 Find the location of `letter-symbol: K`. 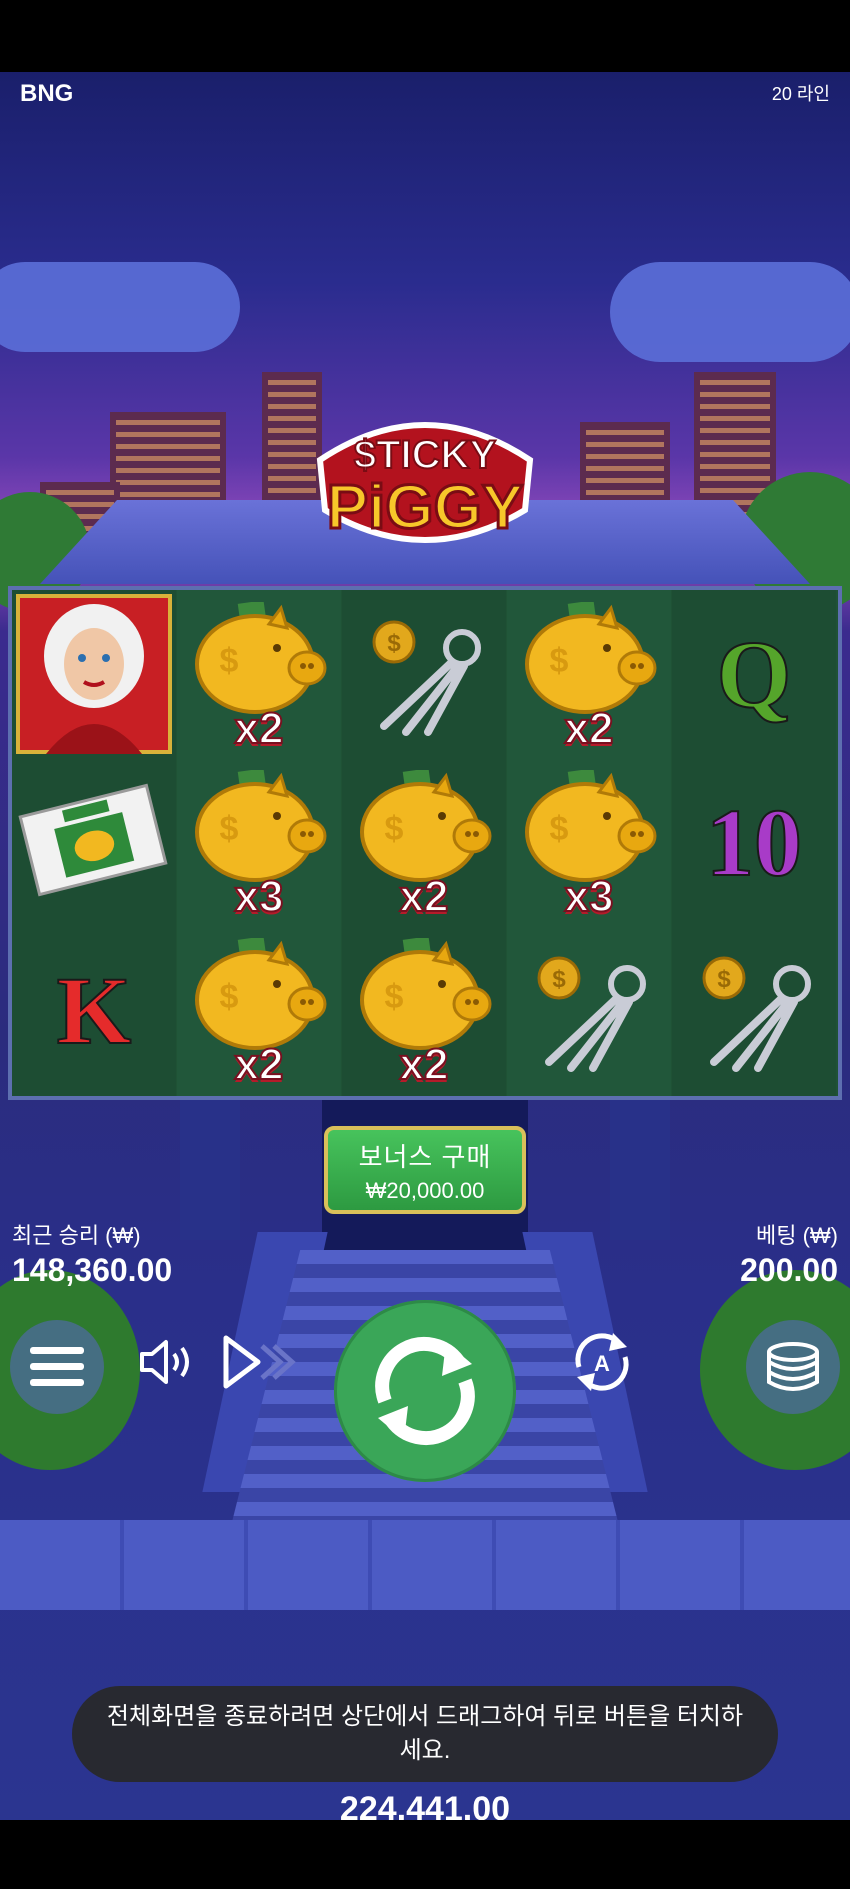

letter-symbol: K is located at coordinates (94, 1010).